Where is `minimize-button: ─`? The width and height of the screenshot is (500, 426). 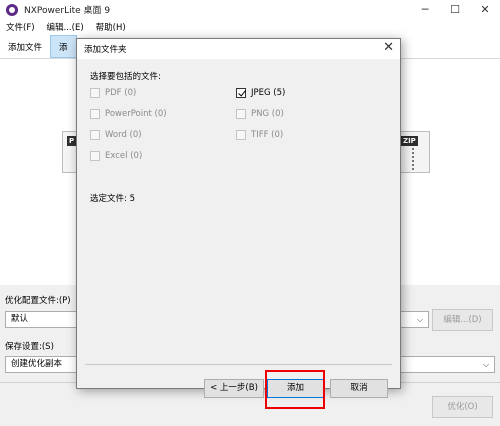 minimize-button: ─ is located at coordinates (425, 9).